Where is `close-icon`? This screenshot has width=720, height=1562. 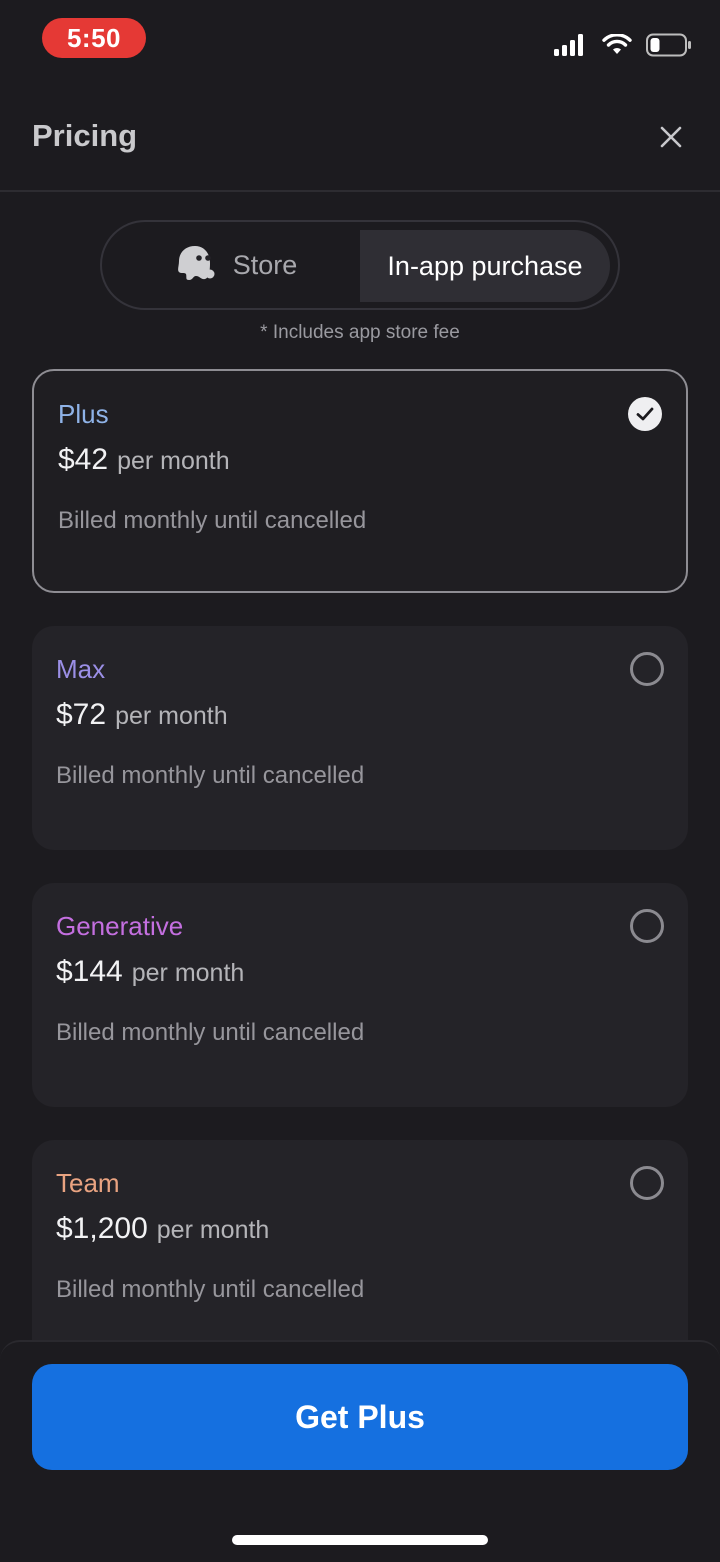
close-icon is located at coordinates (671, 137).